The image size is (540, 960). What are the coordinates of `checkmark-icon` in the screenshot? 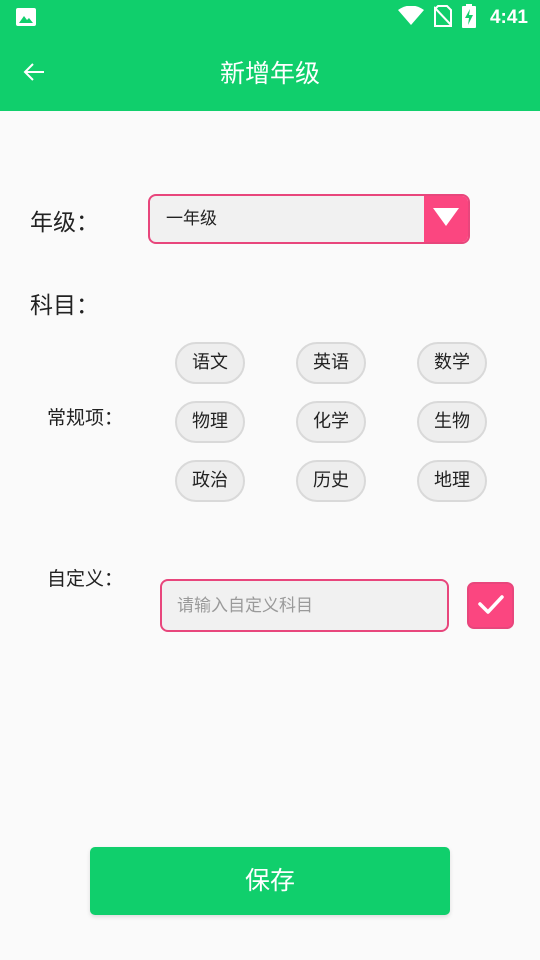 It's located at (491, 606).